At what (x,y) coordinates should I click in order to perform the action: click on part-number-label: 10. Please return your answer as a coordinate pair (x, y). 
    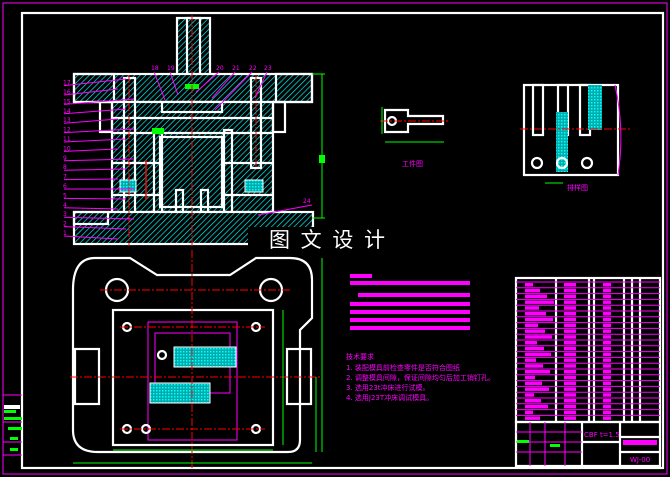
    Looking at the image, I should click on (67, 148).